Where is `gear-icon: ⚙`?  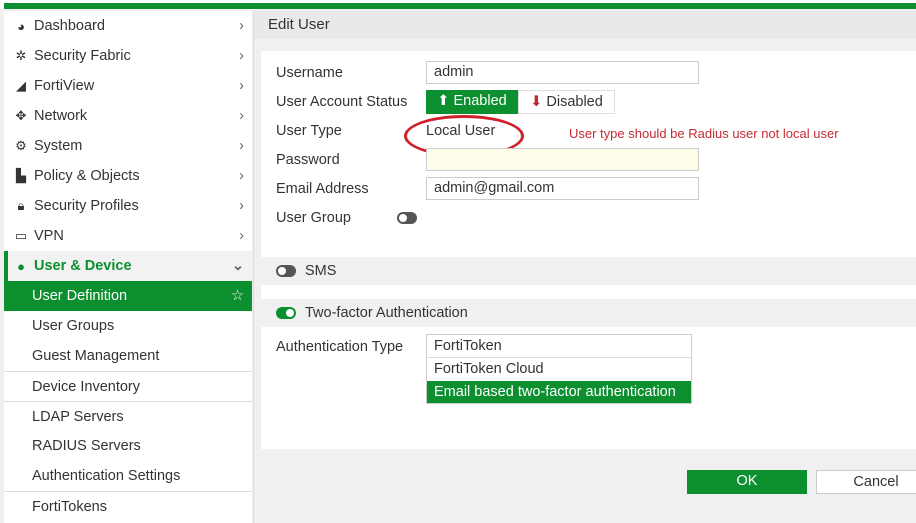
gear-icon: ⚙ is located at coordinates (21, 145).